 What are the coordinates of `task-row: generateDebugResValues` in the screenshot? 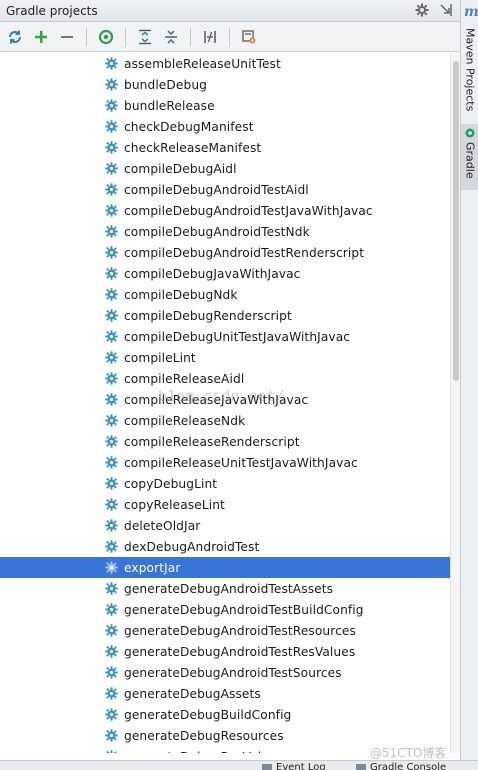 It's located at (225, 749).